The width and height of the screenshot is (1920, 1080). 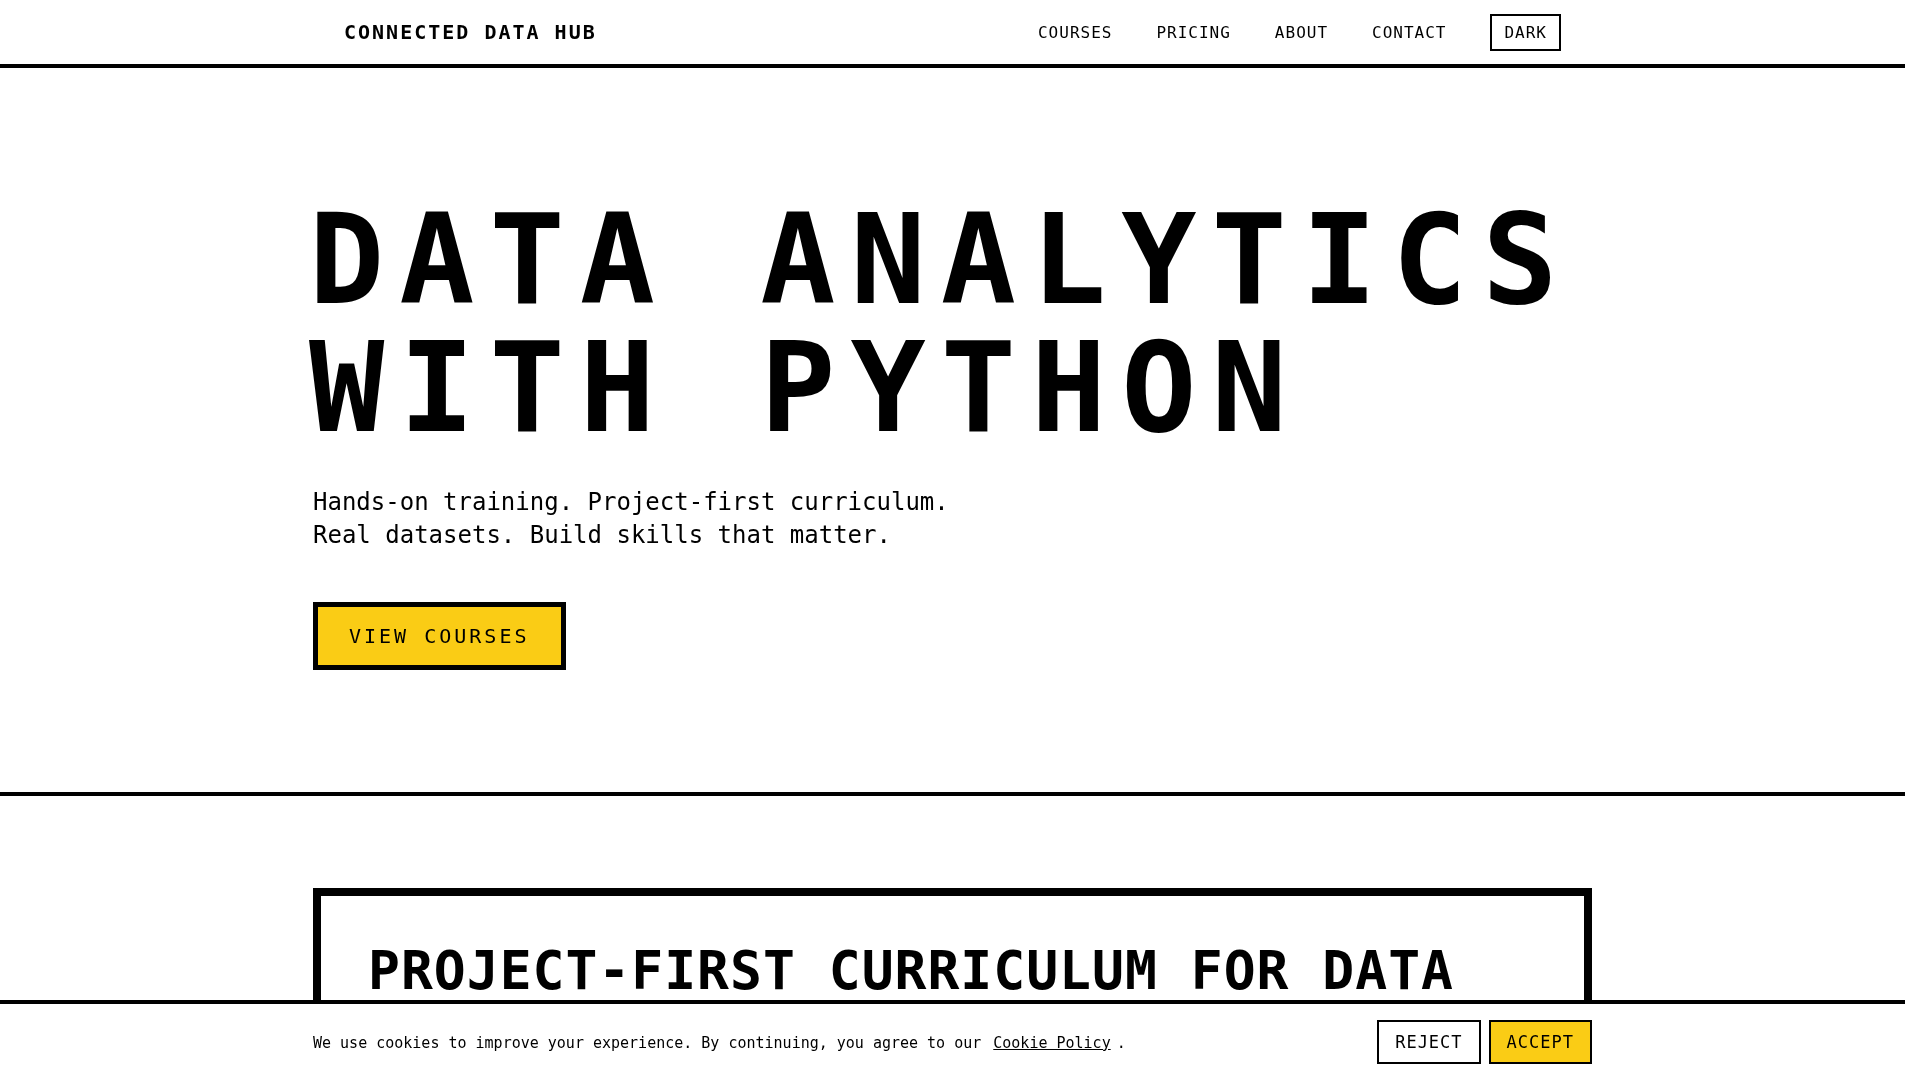 What do you see at coordinates (439, 636) in the screenshot?
I see `view-courses-button: VIEW COURSES` at bounding box center [439, 636].